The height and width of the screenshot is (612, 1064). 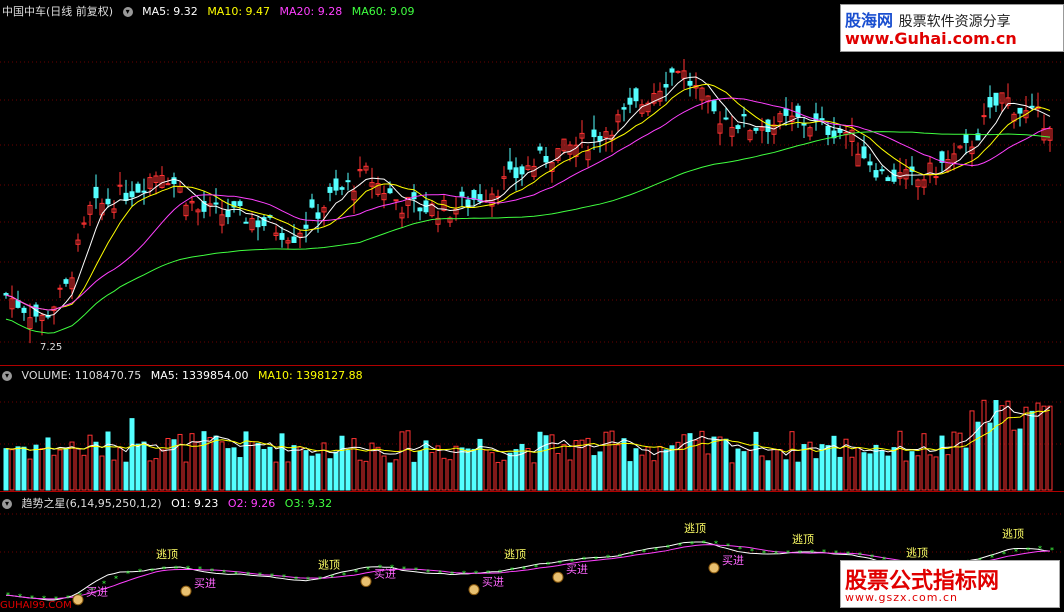 I want to click on watermark-gszx: 股票公式指标网 www.gszx.com.cn, so click(x=950, y=584).